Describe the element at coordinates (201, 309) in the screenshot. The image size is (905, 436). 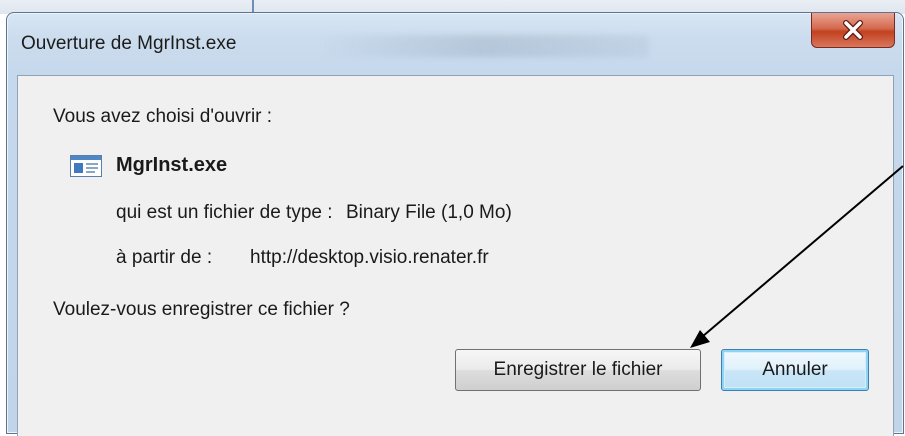
I see `save-question: Voulez-vous enregistrer ce fichier ?` at that location.